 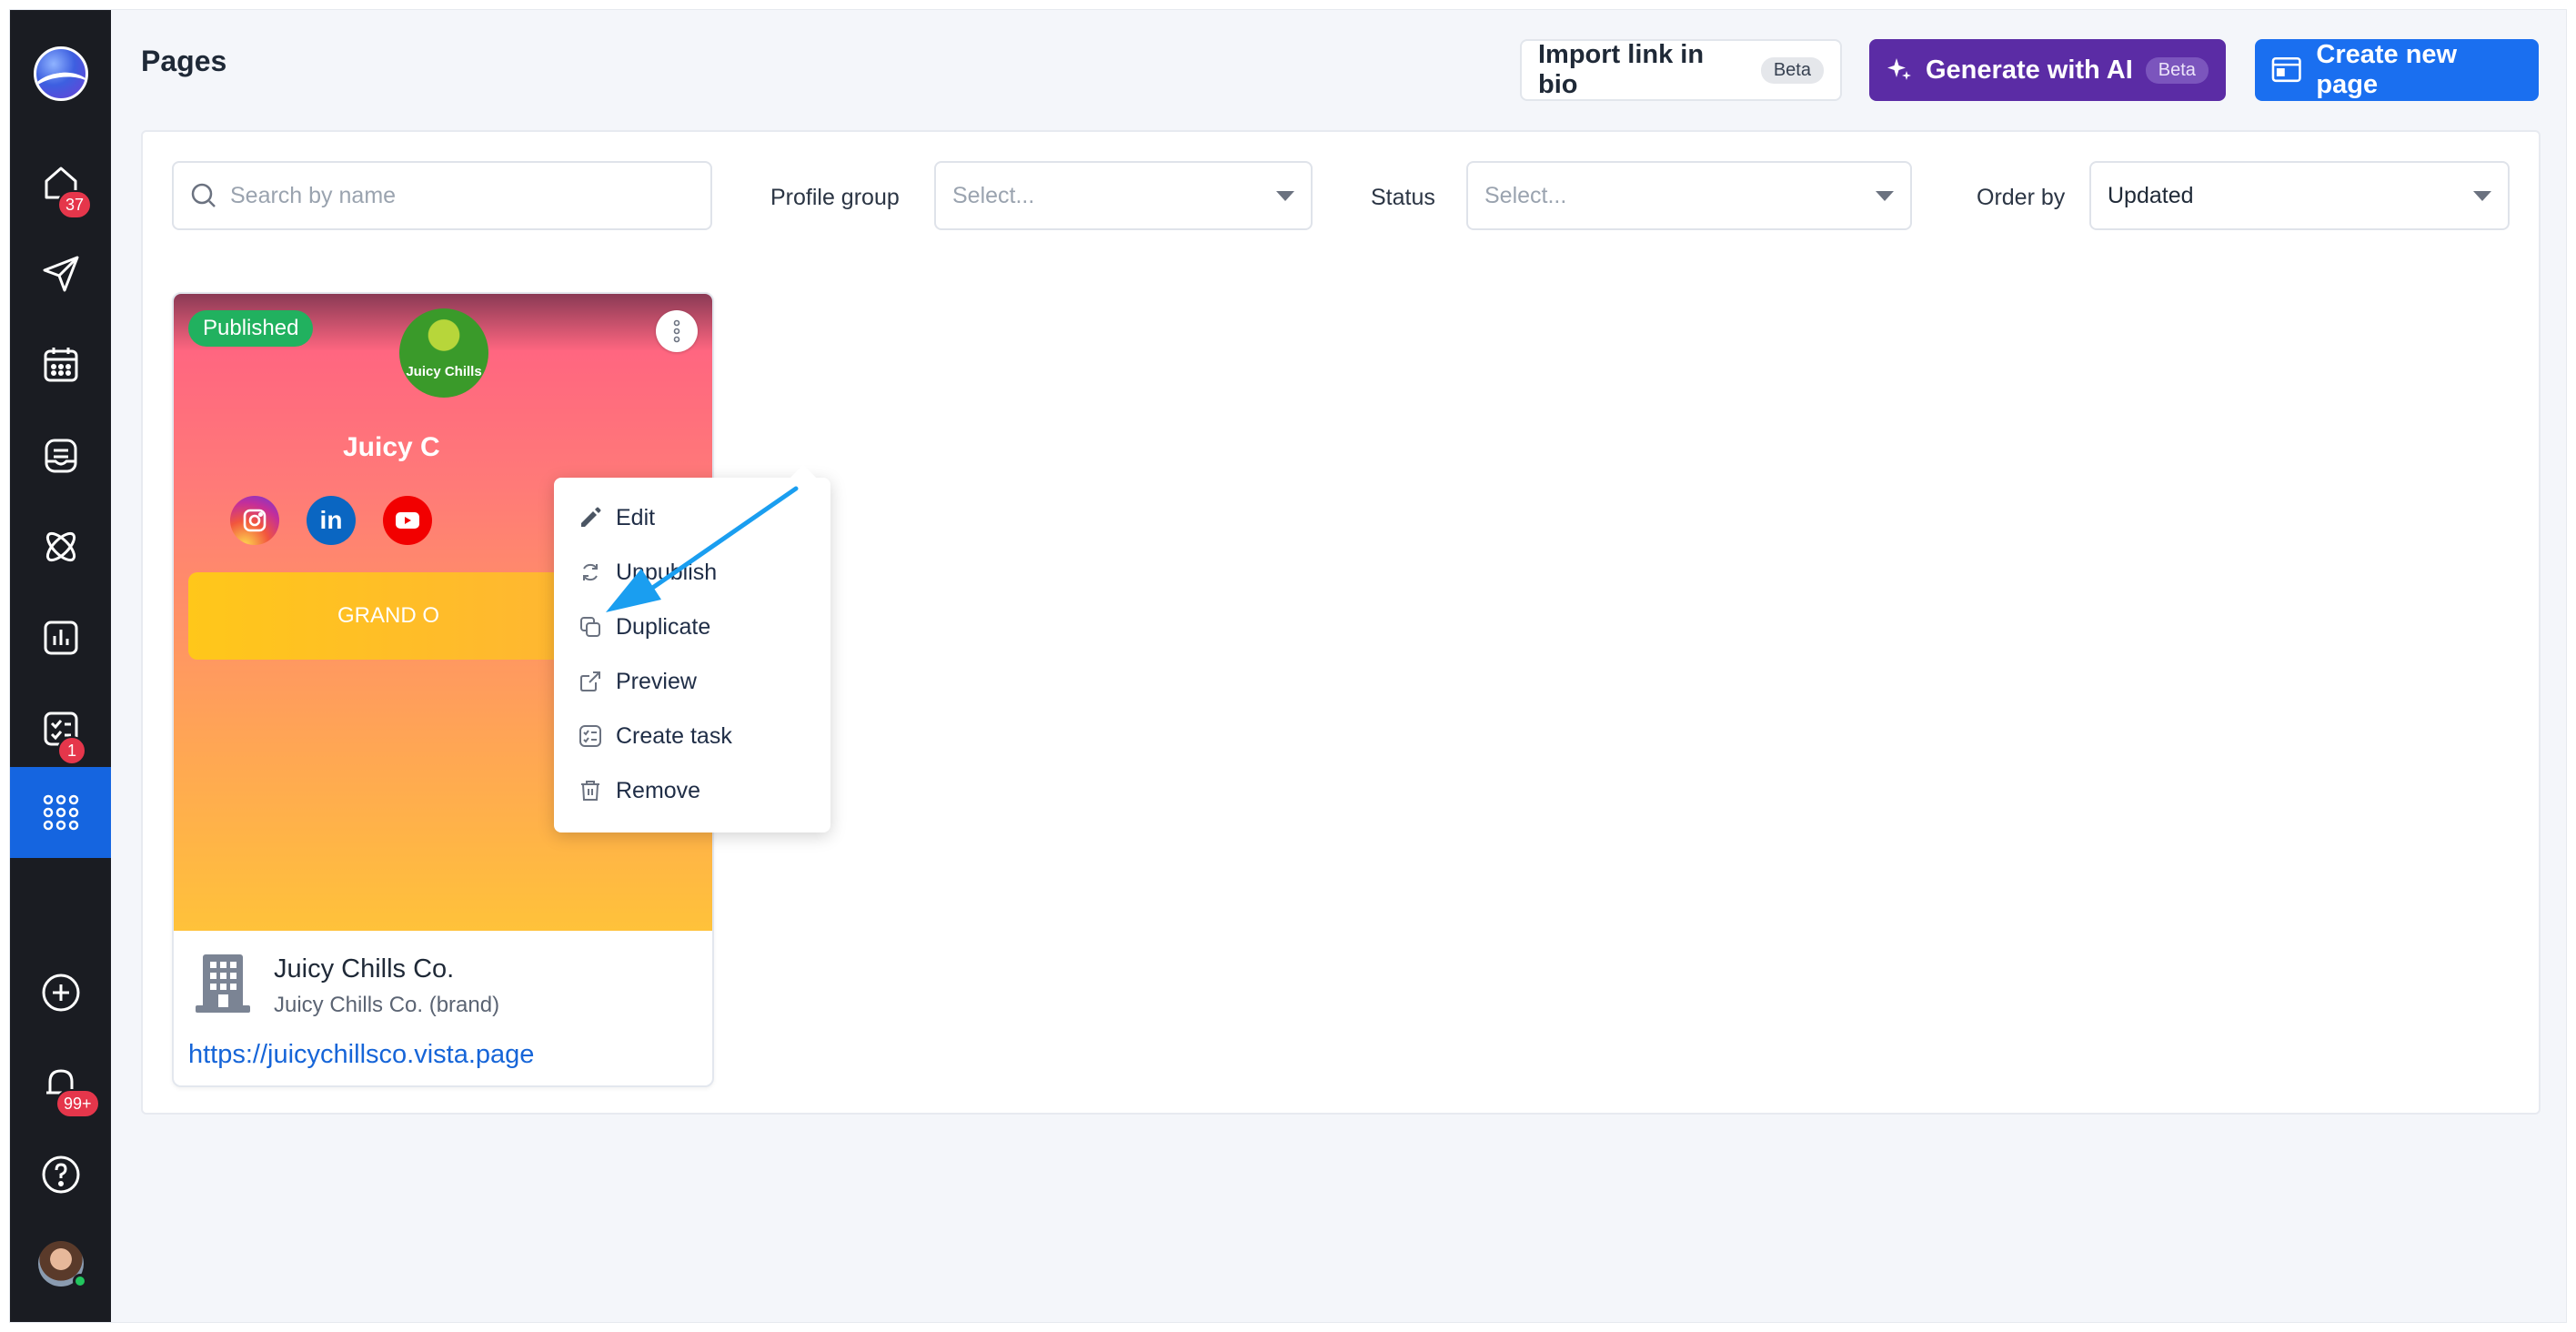 I want to click on annotation-arrow, so click(x=702, y=549).